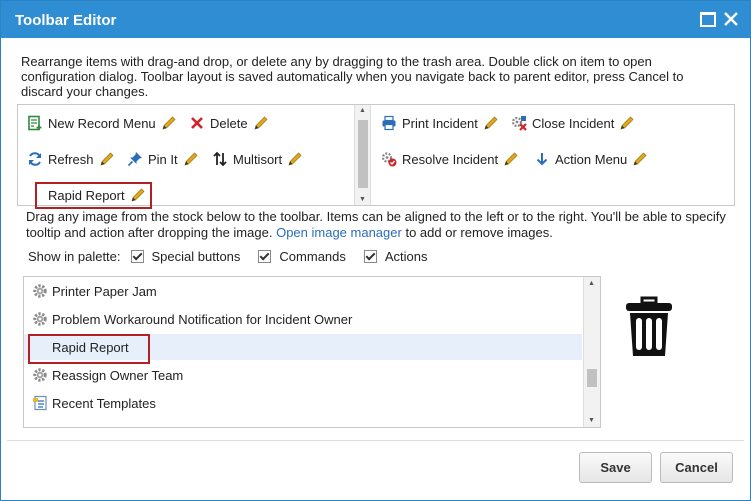 The height and width of the screenshot is (501, 751). What do you see at coordinates (519, 123) in the screenshot?
I see `close-incident-icon` at bounding box center [519, 123].